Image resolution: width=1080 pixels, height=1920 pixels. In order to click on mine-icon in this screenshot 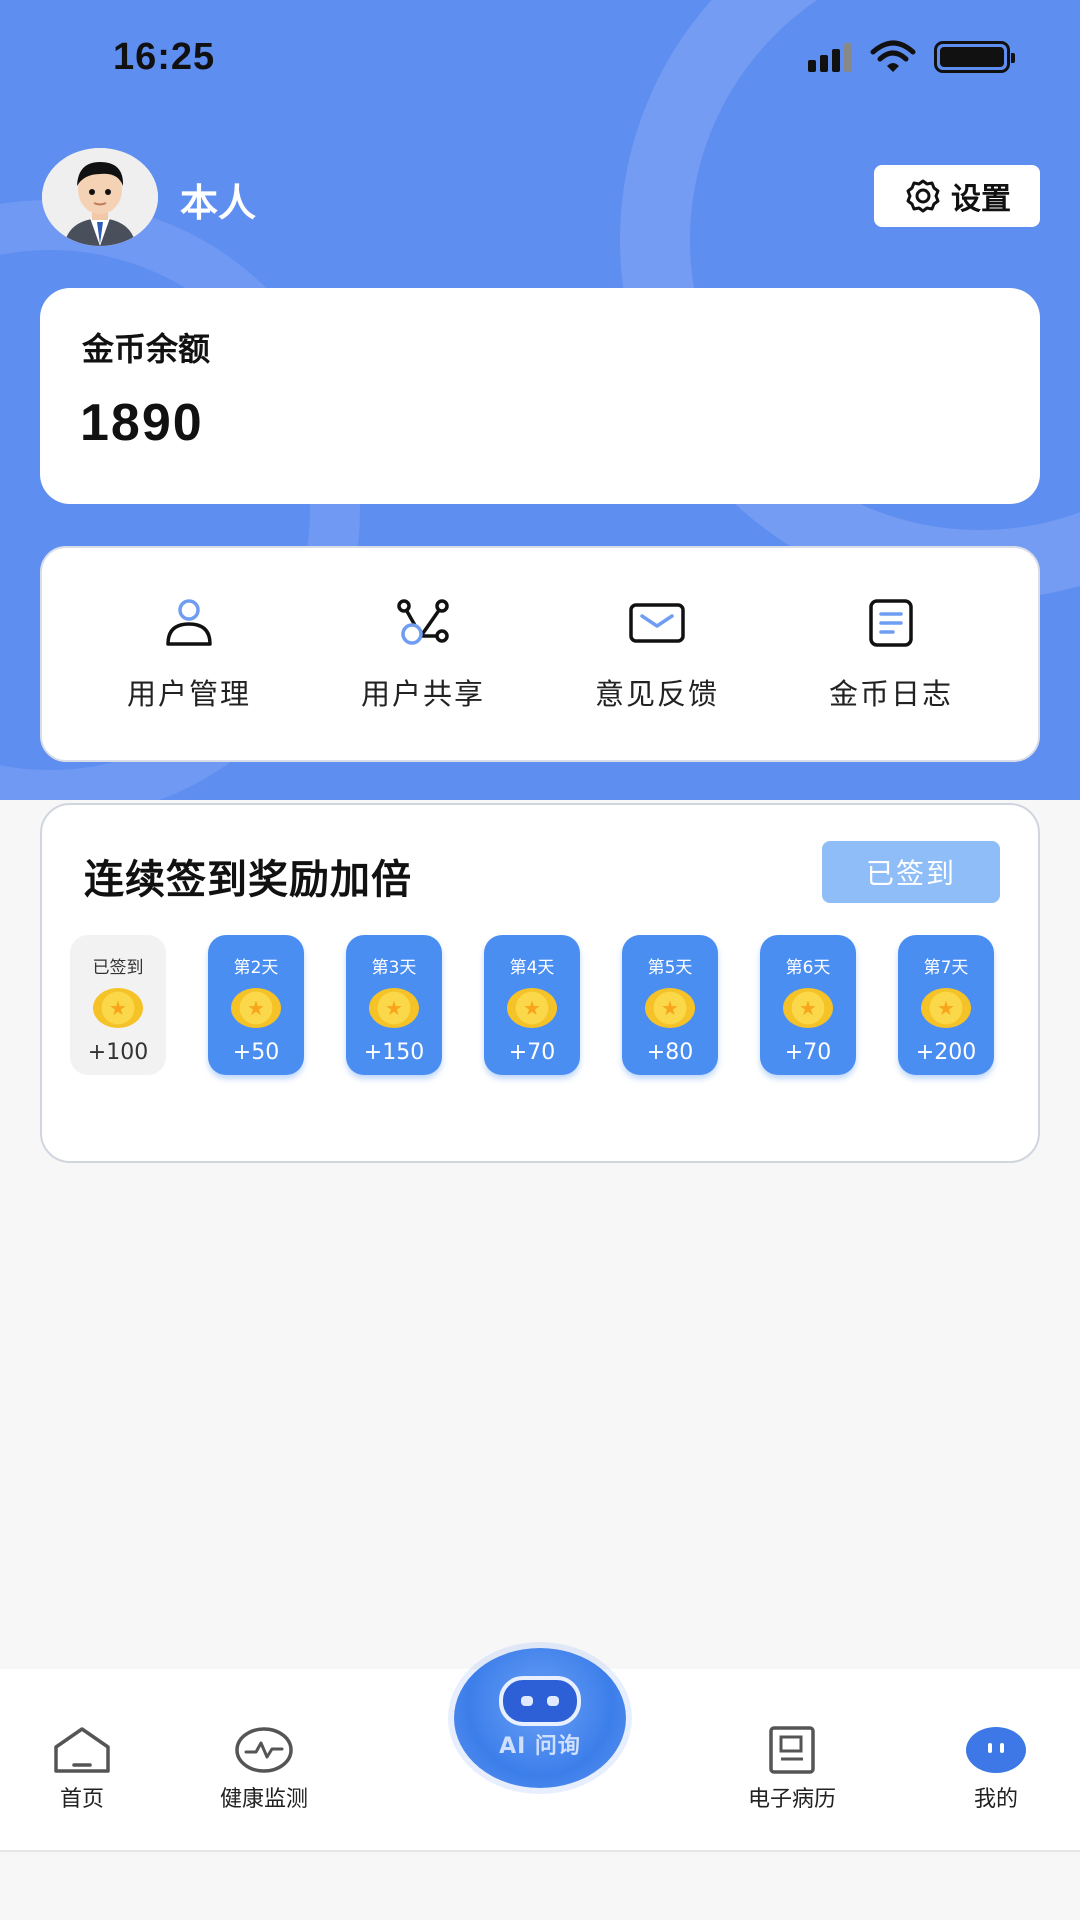, I will do `click(996, 1750)`.